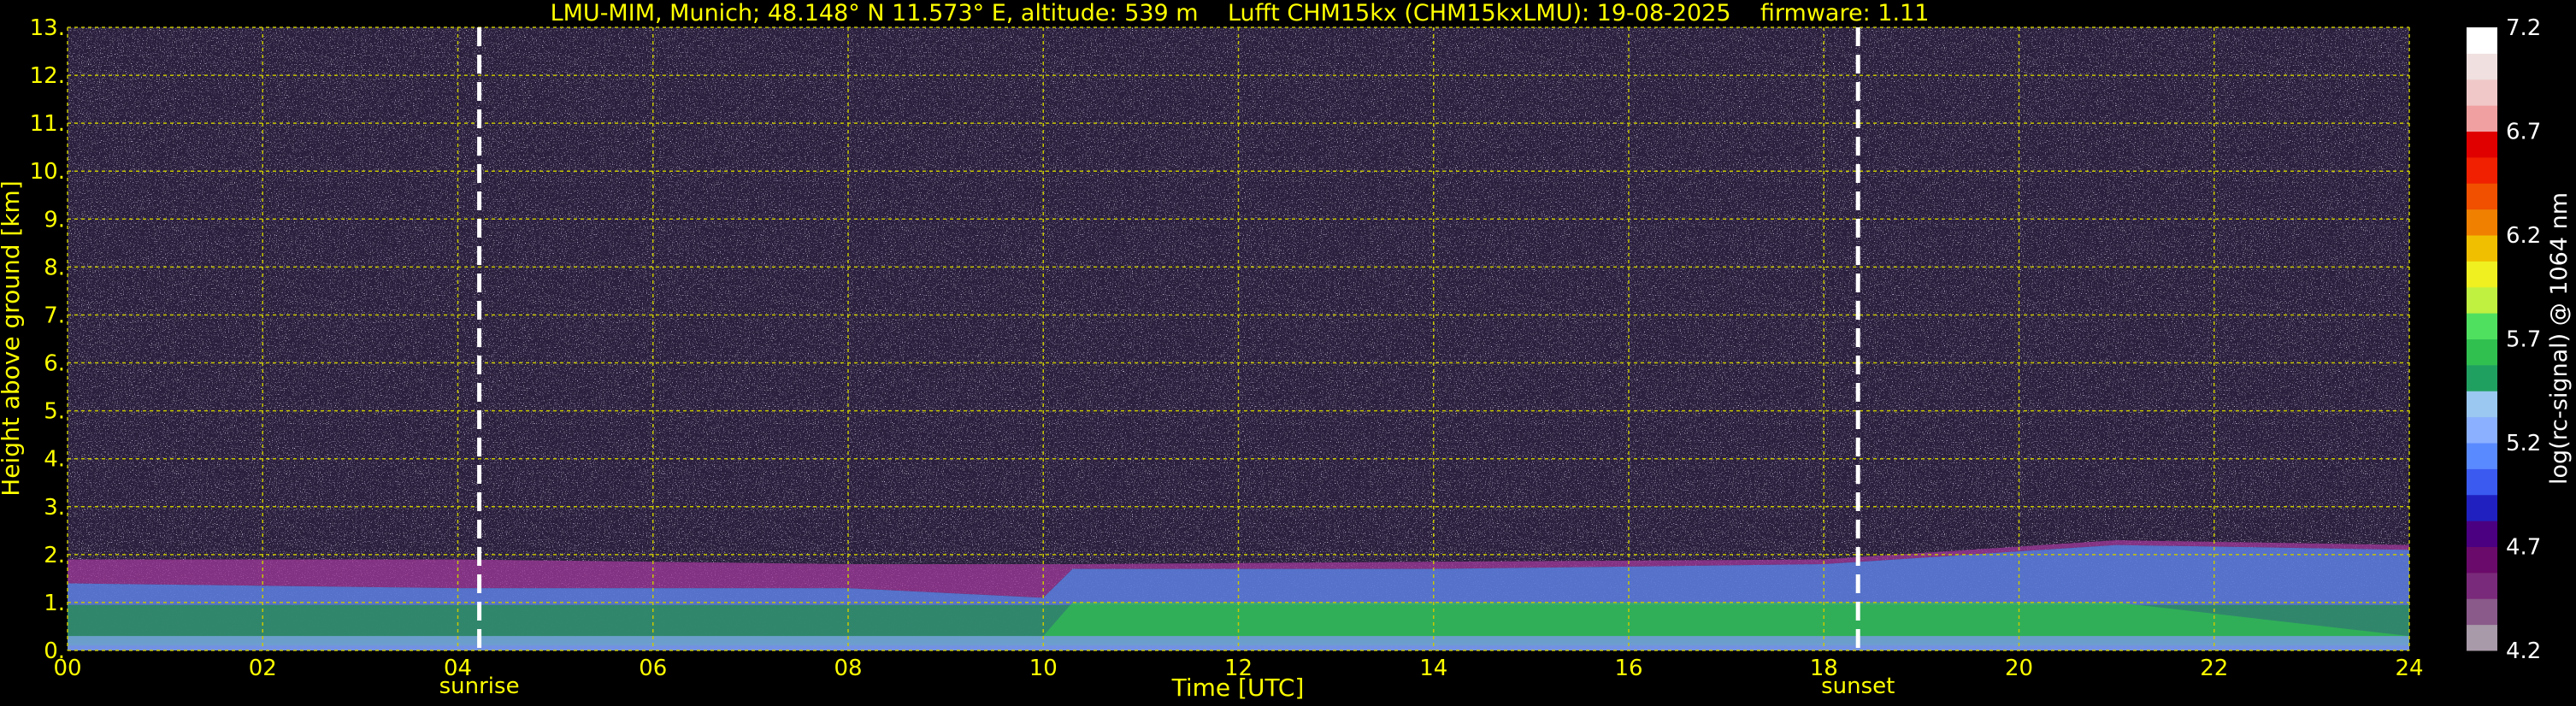 The height and width of the screenshot is (706, 2576). What do you see at coordinates (1043, 668) in the screenshot?
I see `x-tick-label: 10` at bounding box center [1043, 668].